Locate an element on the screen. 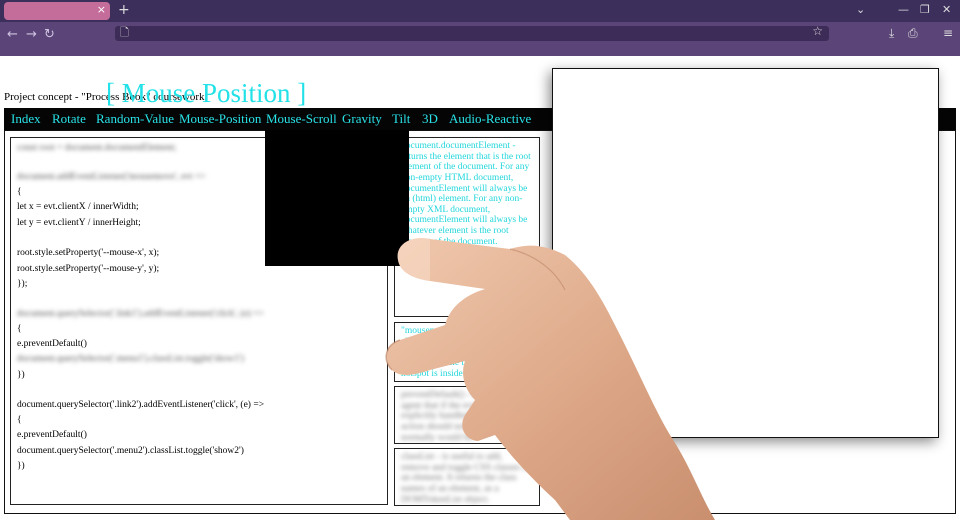 This screenshot has width=960, height=520. menu-item-3d: 3D is located at coordinates (430, 119).